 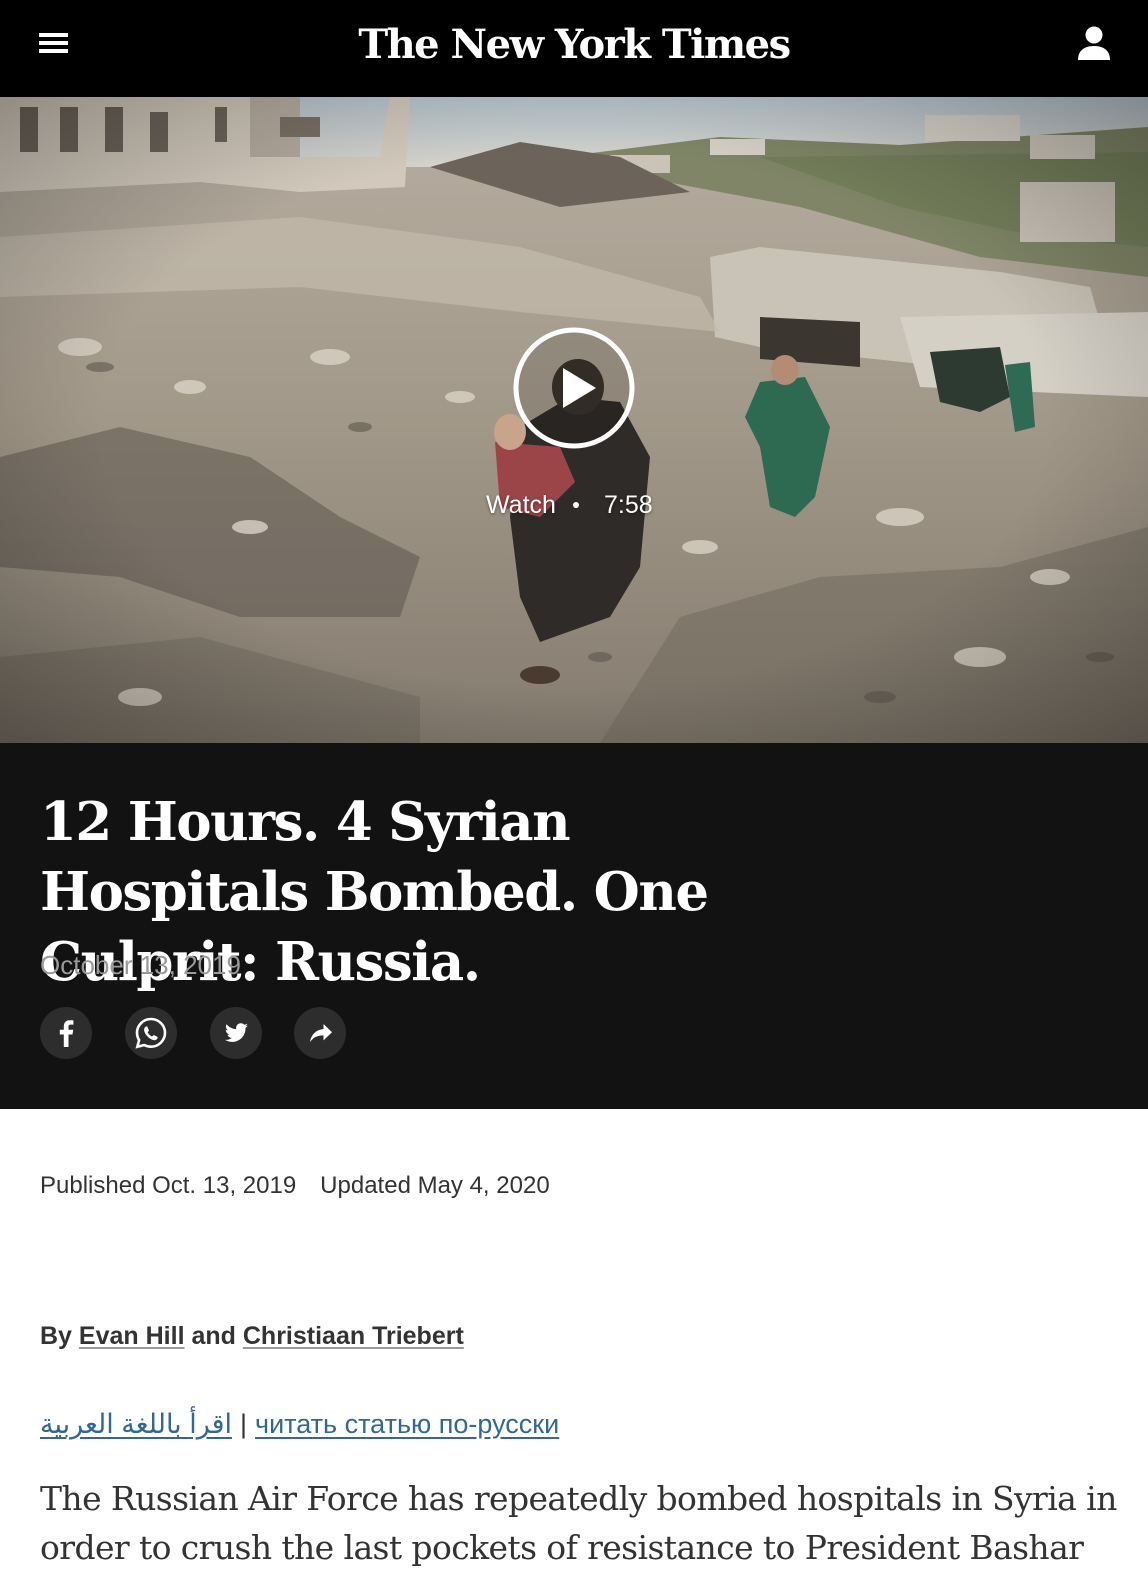 What do you see at coordinates (168, 1185) in the screenshot?
I see `published-date: Published Oct. 13, 2019` at bounding box center [168, 1185].